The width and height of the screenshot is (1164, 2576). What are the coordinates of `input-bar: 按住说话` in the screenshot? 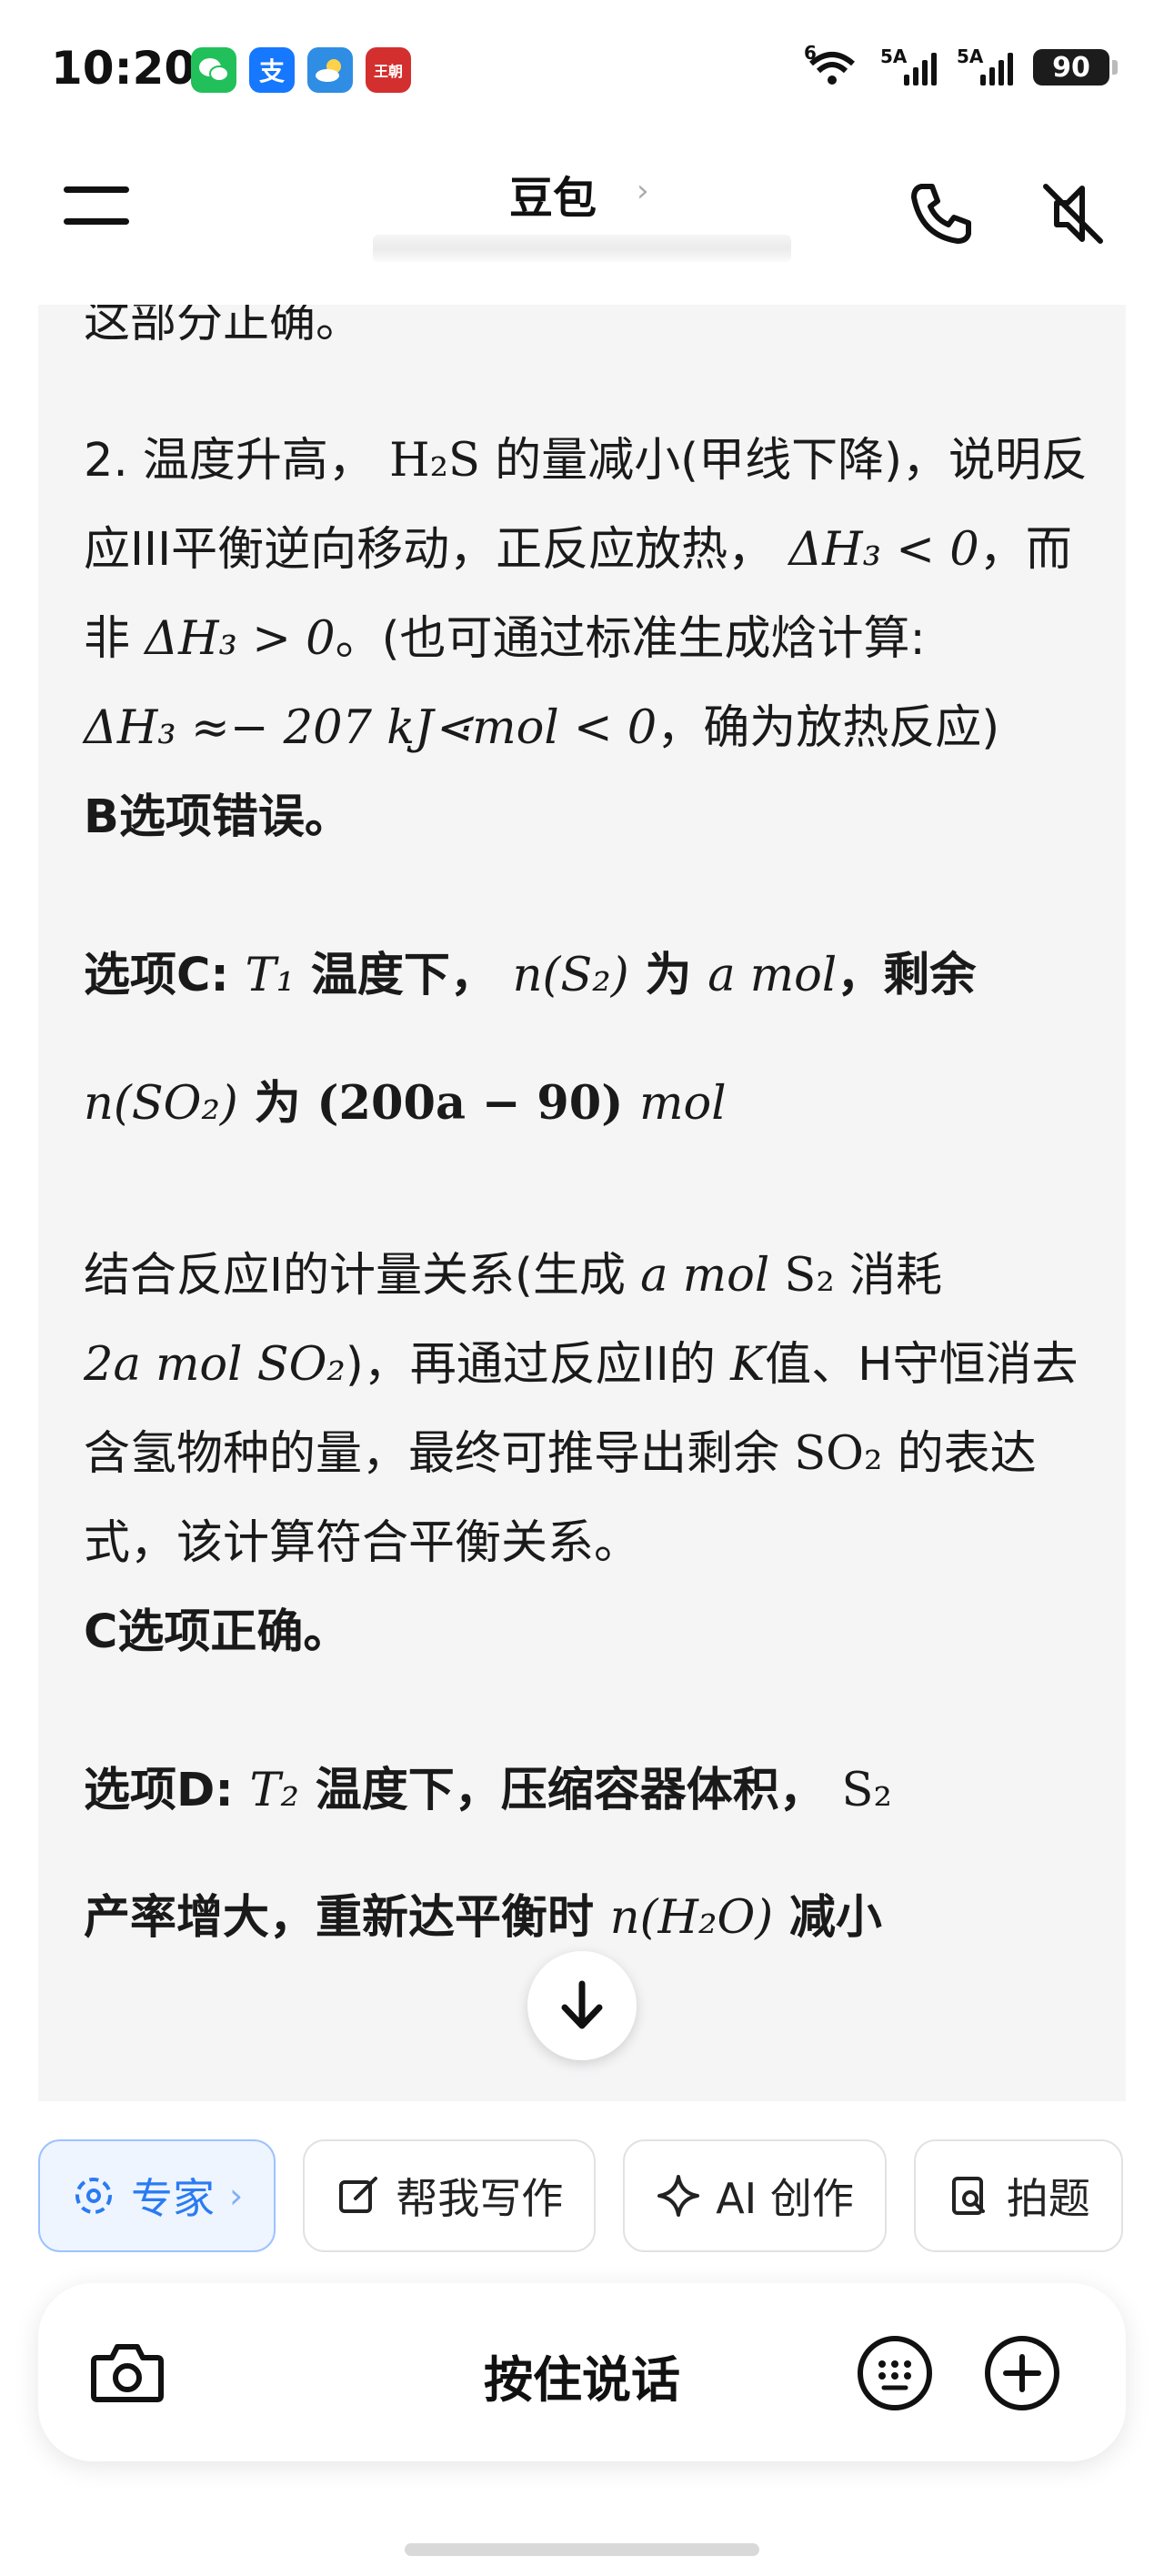 It's located at (582, 2372).